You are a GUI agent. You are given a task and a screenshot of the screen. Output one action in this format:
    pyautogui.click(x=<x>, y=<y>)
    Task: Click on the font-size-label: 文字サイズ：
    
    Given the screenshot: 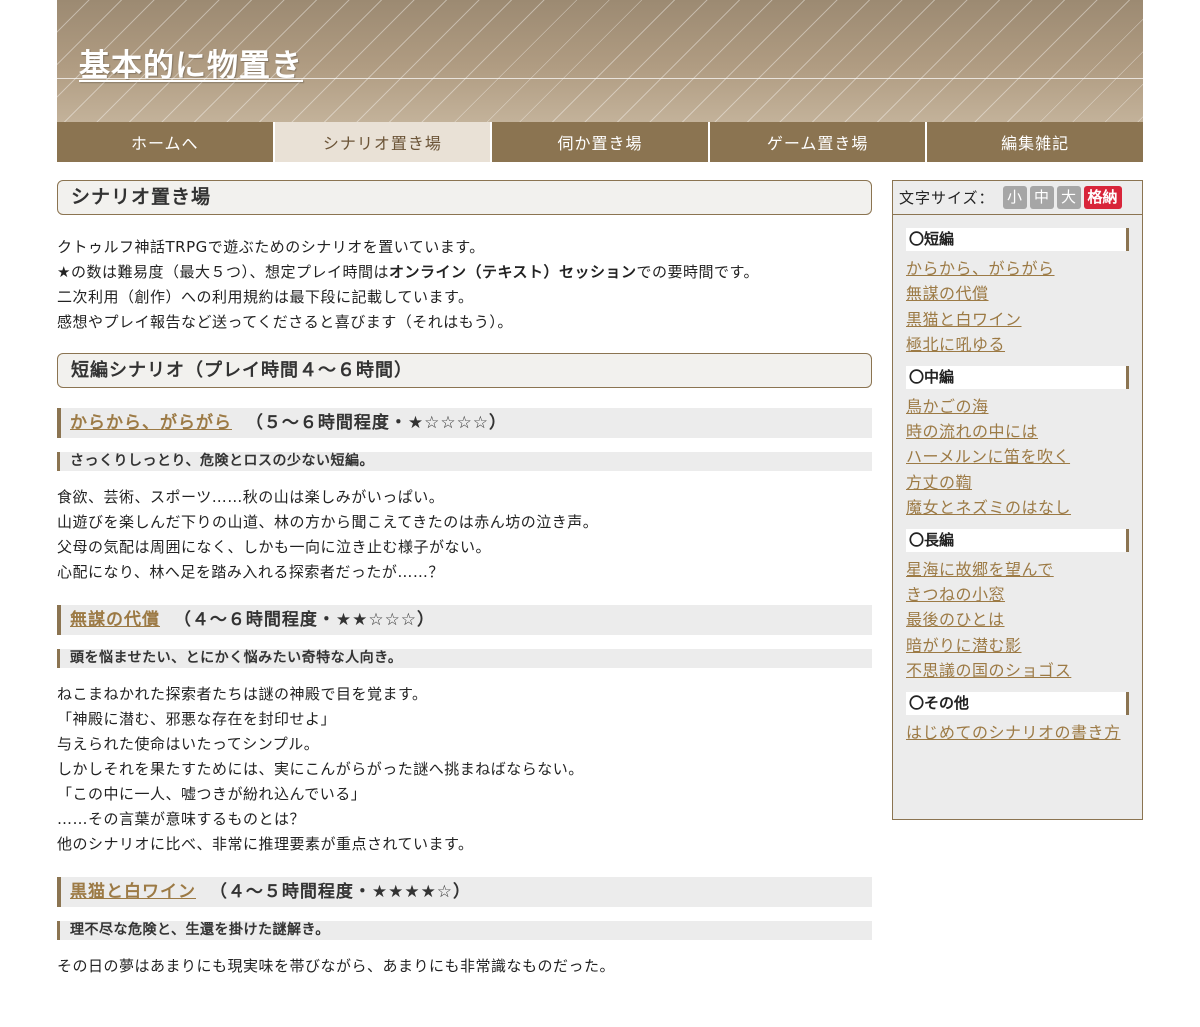 What is the action you would take?
    pyautogui.click(x=947, y=198)
    